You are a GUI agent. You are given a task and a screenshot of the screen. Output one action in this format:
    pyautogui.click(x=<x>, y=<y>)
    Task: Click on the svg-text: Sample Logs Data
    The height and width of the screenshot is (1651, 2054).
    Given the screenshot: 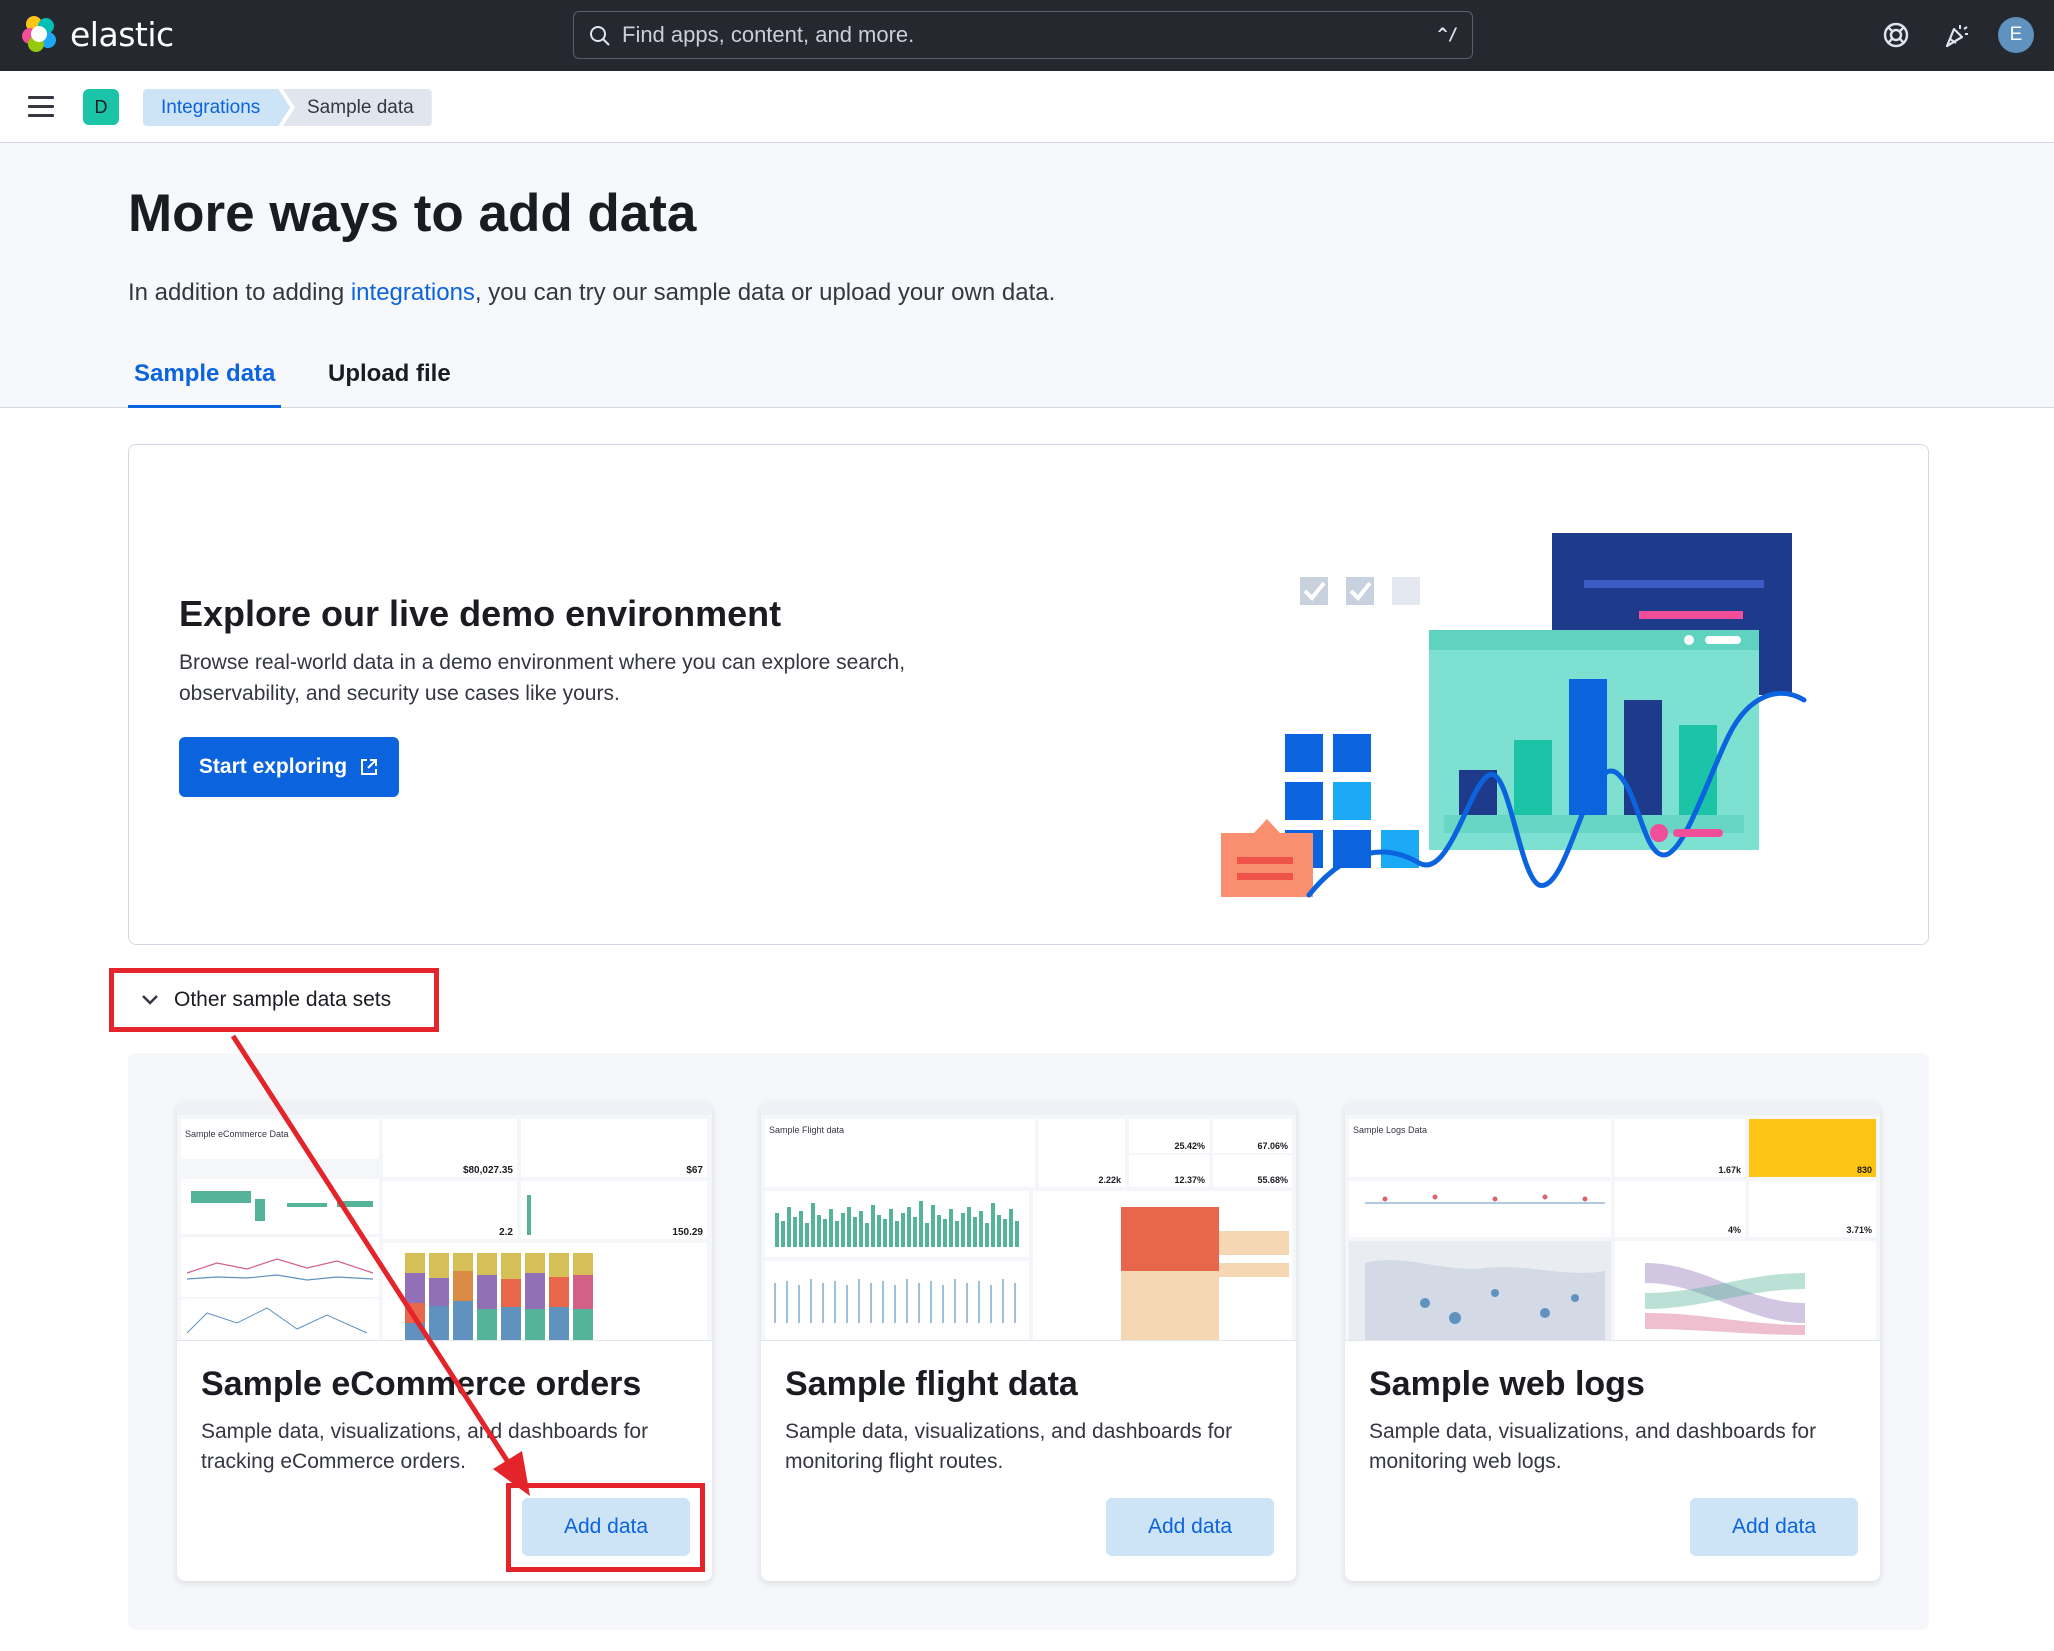 What is the action you would take?
    pyautogui.click(x=1390, y=1130)
    